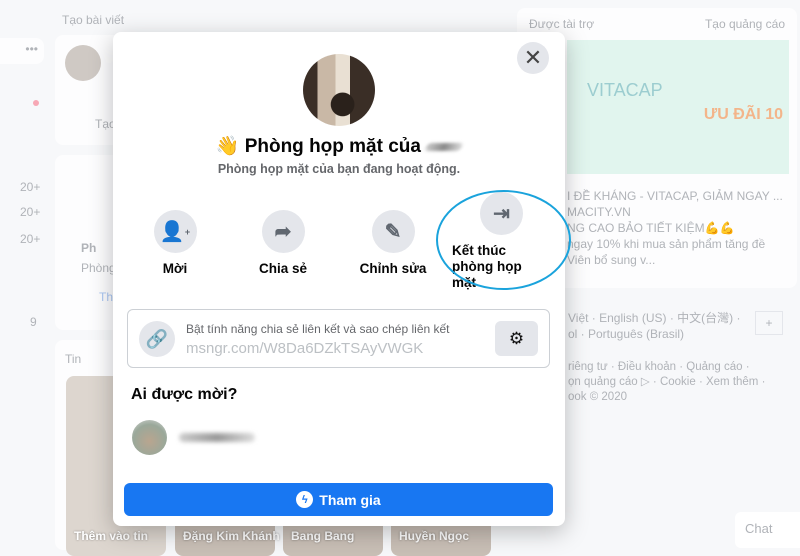 The height and width of the screenshot is (556, 800). Describe the element at coordinates (98, 268) in the screenshot. I see `rooms-sub: Phòng` at that location.